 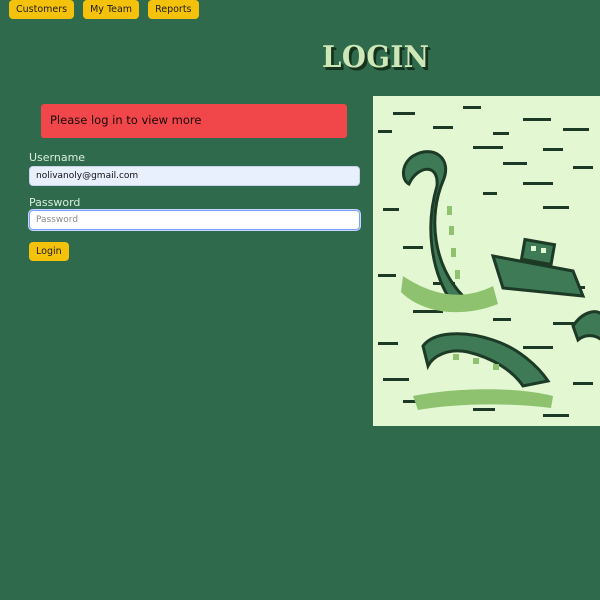 What do you see at coordinates (538, 267) in the screenshot?
I see `sinking-boat` at bounding box center [538, 267].